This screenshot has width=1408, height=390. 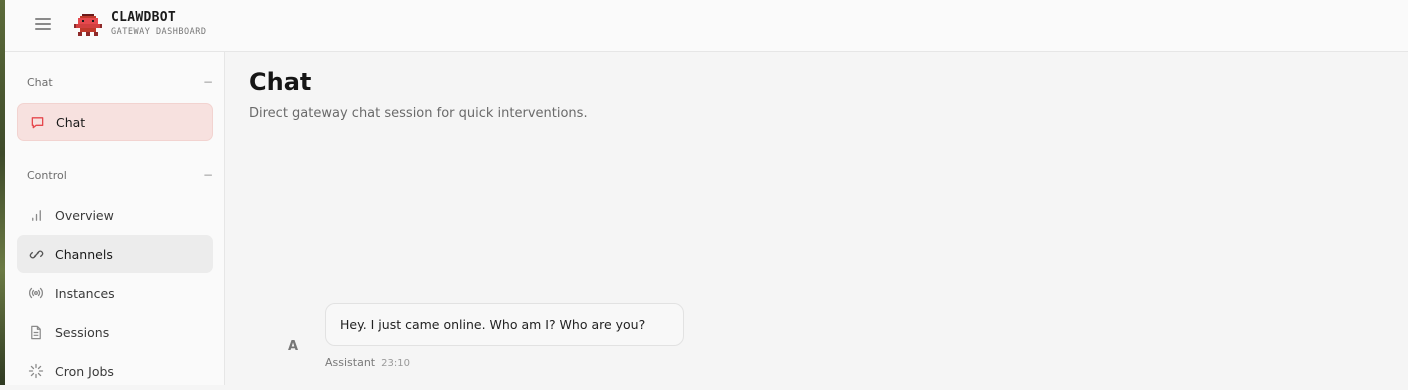 I want to click on menu-toggle-icon, so click(x=43, y=24).